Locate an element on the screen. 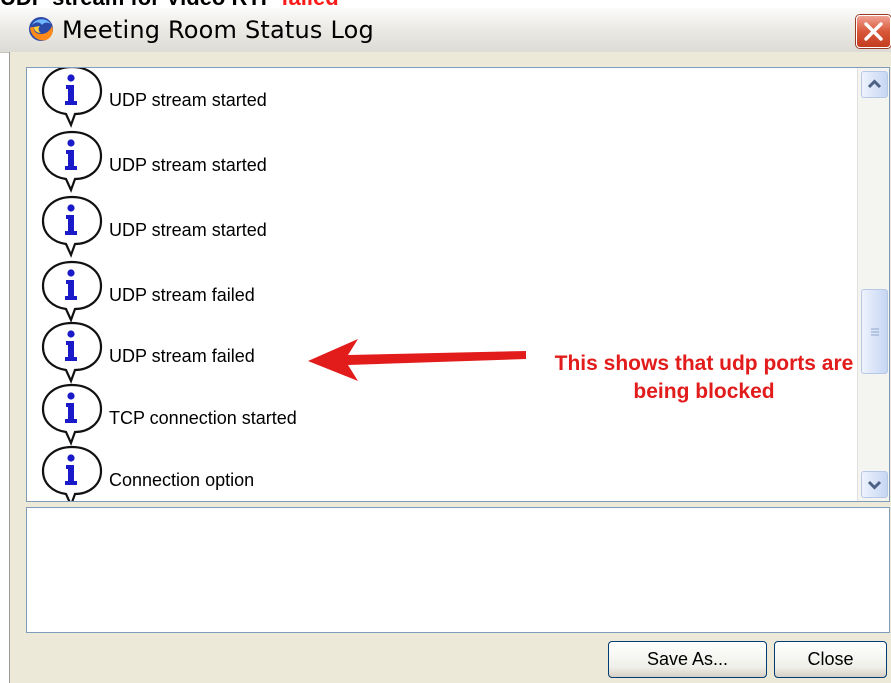 The image size is (891, 683). scroll-up-button is located at coordinates (874, 84).